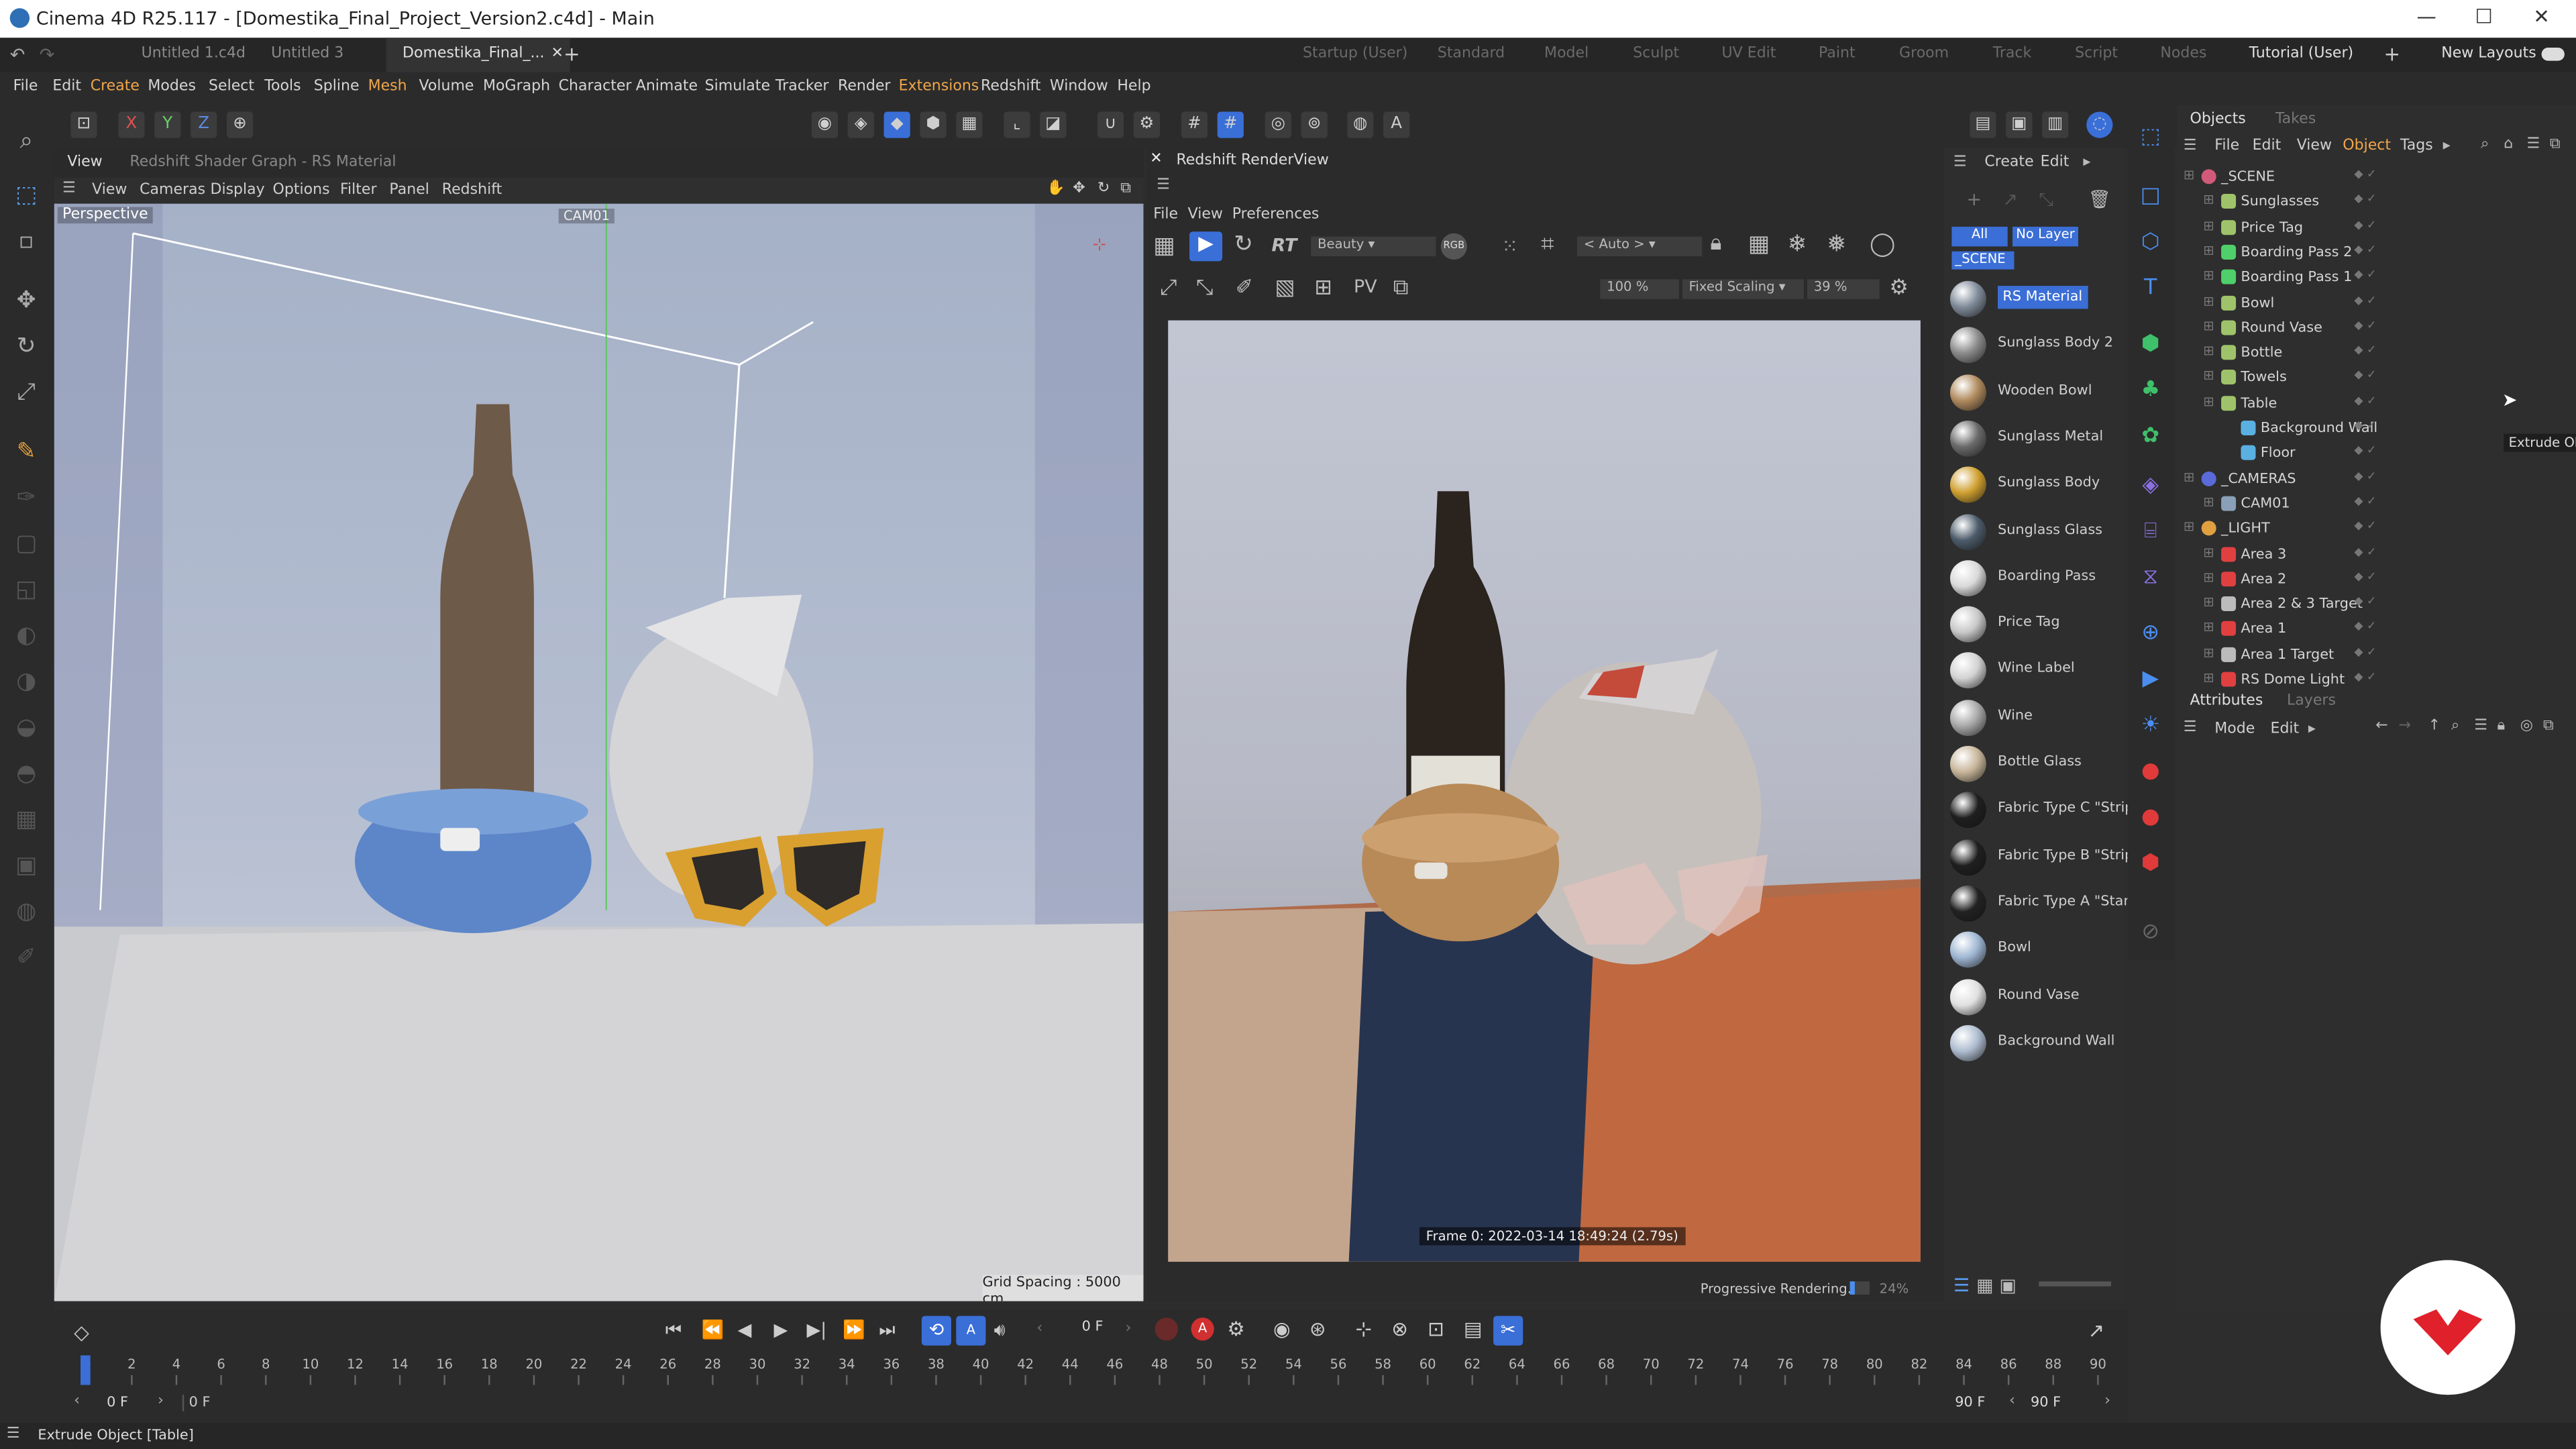 Image resolution: width=2576 pixels, height=1449 pixels. Describe the element at coordinates (969, 124) in the screenshot. I see `texture-mode-icon: ▦` at that location.